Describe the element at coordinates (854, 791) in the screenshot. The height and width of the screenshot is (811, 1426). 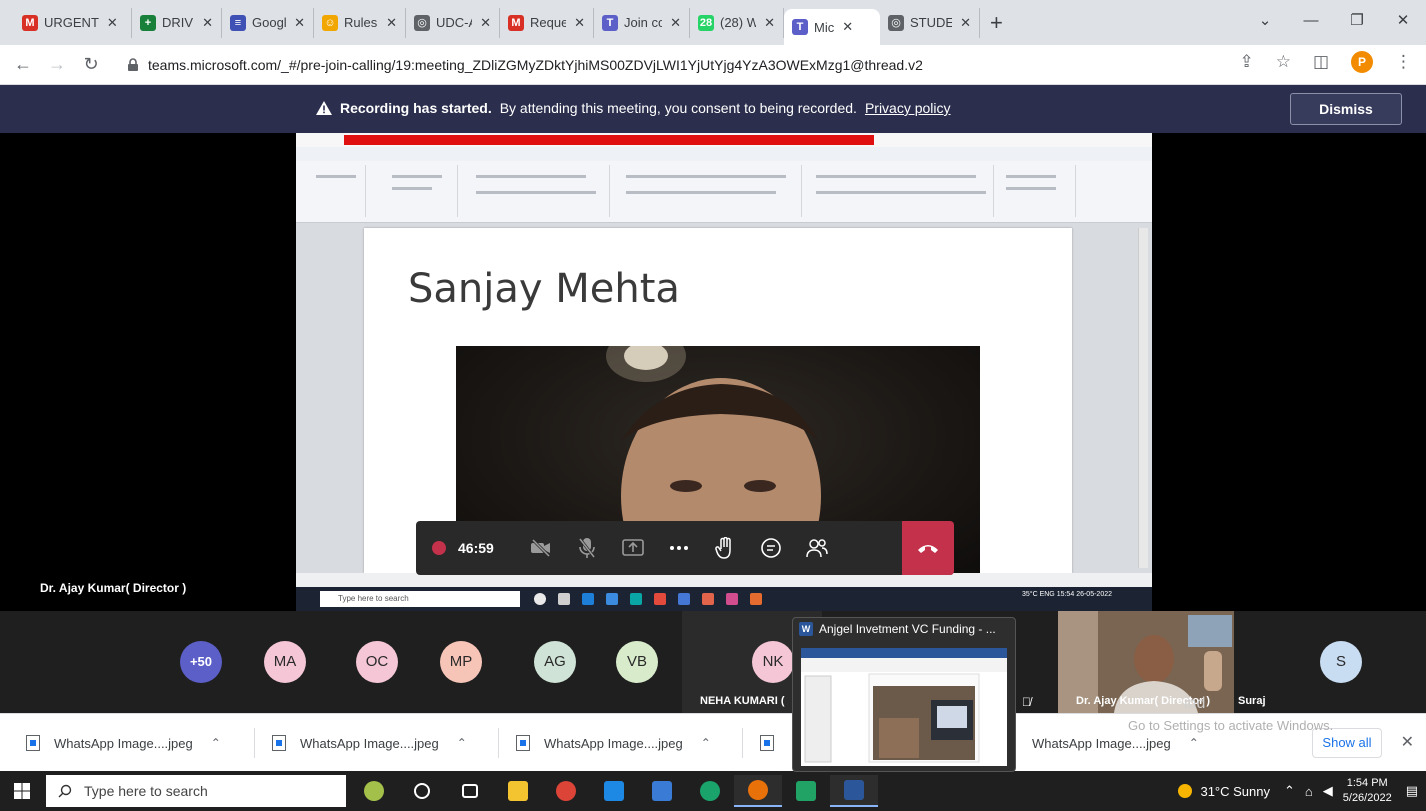
I see `word-taskbar-icon` at that location.